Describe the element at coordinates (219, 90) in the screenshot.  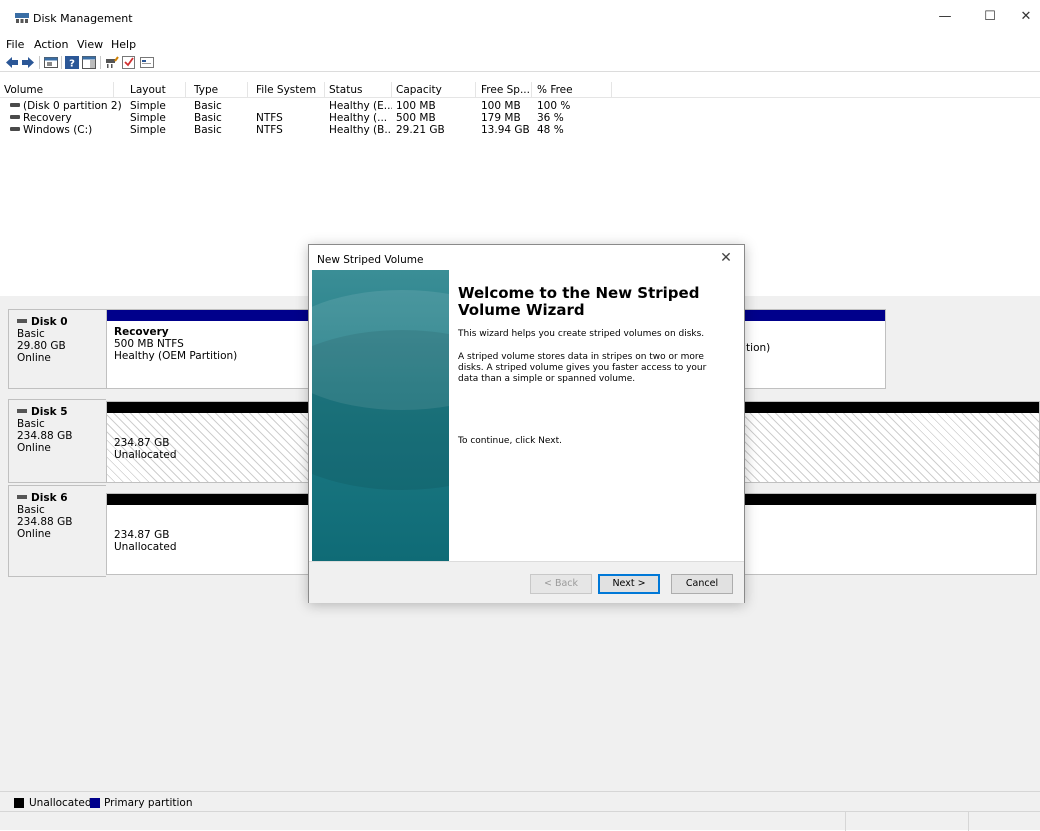
I see `column-type: Type` at that location.